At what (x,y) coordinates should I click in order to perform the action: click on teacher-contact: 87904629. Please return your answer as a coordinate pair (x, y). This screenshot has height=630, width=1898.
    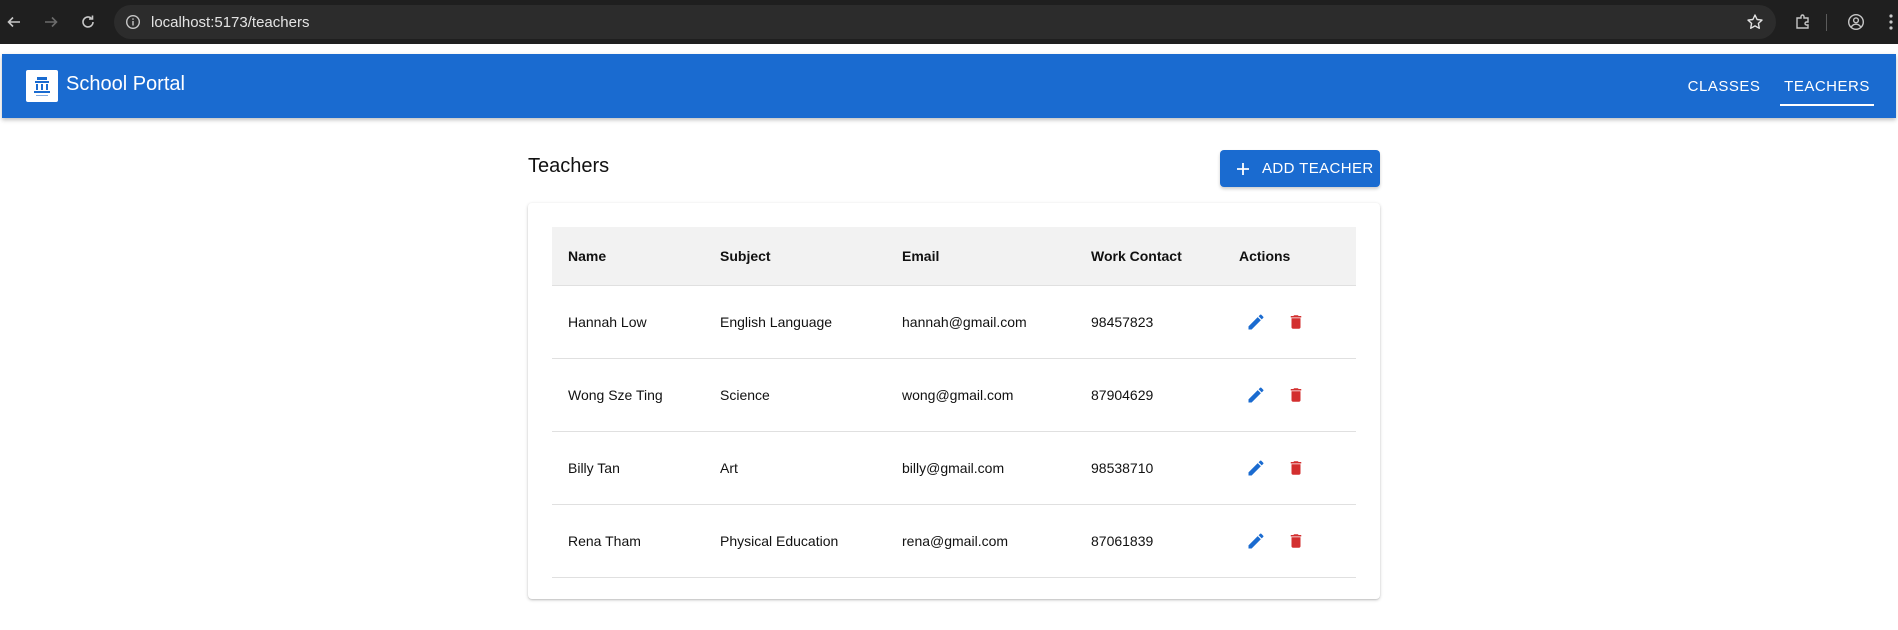
    Looking at the image, I should click on (1122, 395).